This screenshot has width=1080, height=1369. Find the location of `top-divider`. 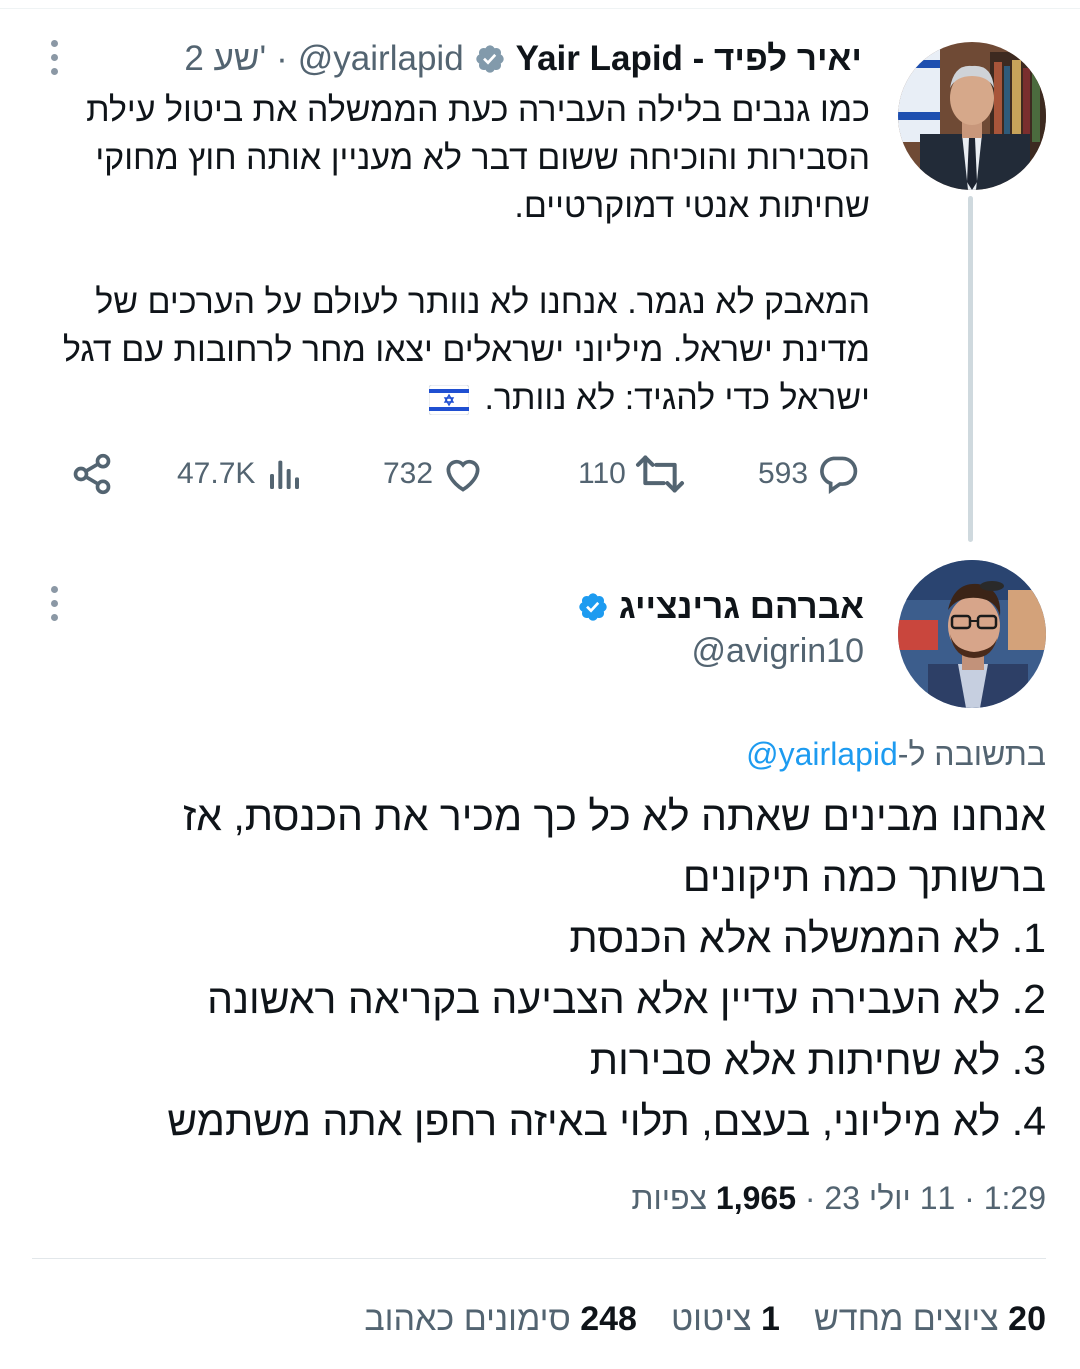

top-divider is located at coordinates (540, 8).